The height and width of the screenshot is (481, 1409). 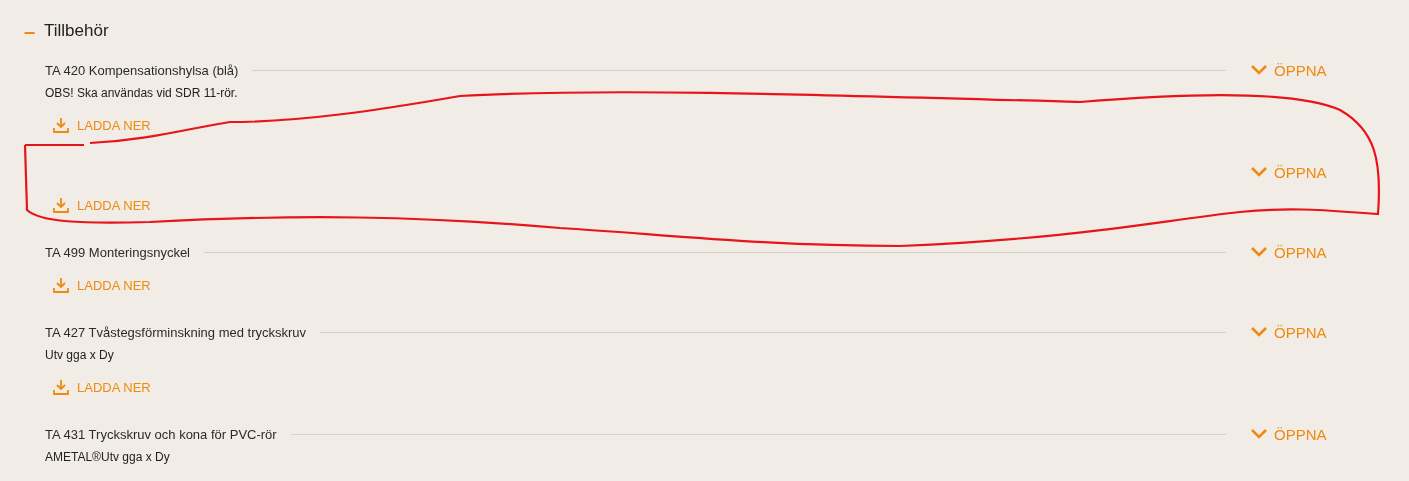 What do you see at coordinates (142, 70) in the screenshot?
I see `item-title: TA 420 Kompensationshylsa (blå)` at bounding box center [142, 70].